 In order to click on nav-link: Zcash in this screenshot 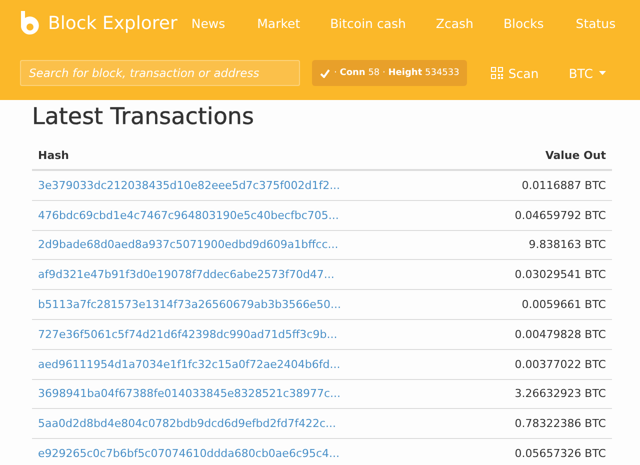, I will do `click(455, 23)`.